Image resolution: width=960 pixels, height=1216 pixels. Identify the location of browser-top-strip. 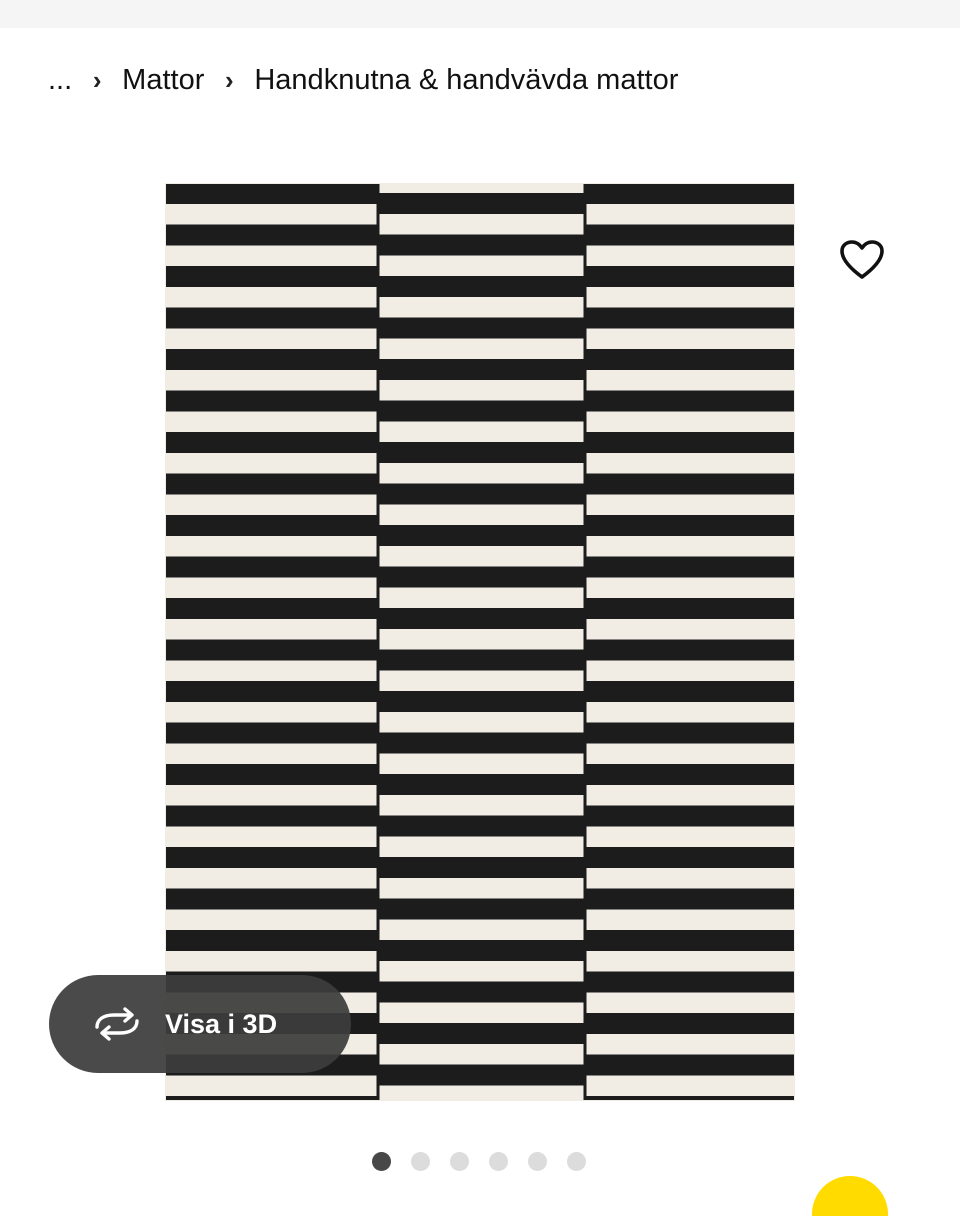
(480, 14).